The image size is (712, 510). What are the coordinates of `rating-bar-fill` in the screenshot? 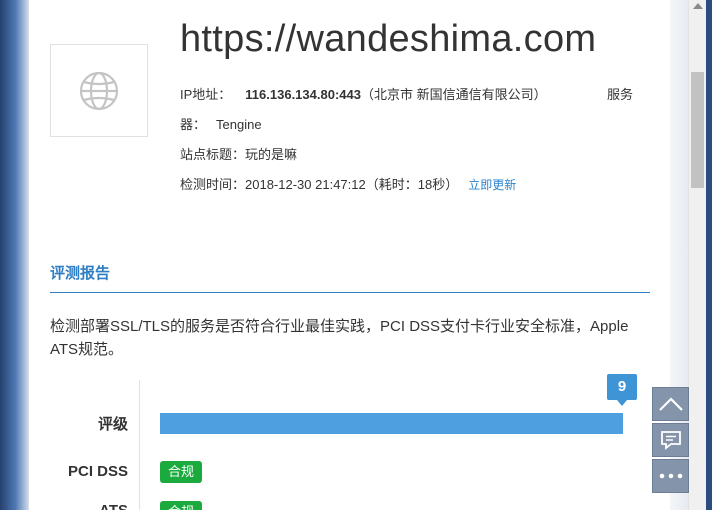 It's located at (391, 423).